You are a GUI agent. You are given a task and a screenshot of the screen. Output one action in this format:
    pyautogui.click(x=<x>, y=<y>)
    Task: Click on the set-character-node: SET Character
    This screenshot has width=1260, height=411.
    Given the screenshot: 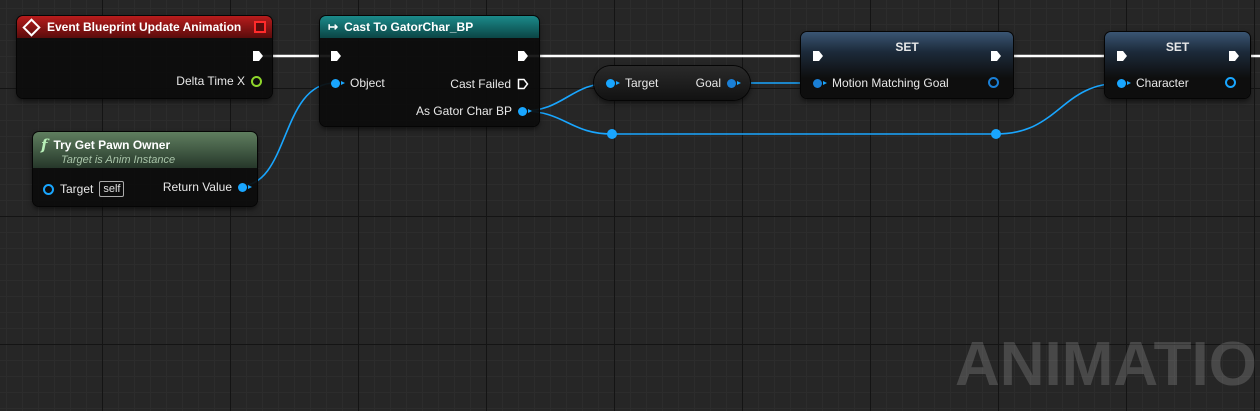 What is the action you would take?
    pyautogui.click(x=1177, y=65)
    